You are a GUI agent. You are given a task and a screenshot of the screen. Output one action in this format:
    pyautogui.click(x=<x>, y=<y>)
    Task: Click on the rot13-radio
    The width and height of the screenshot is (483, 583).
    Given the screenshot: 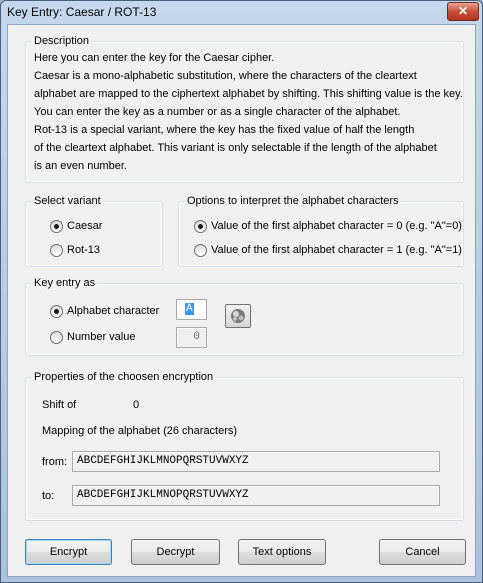 What is the action you would take?
    pyautogui.click(x=56, y=250)
    